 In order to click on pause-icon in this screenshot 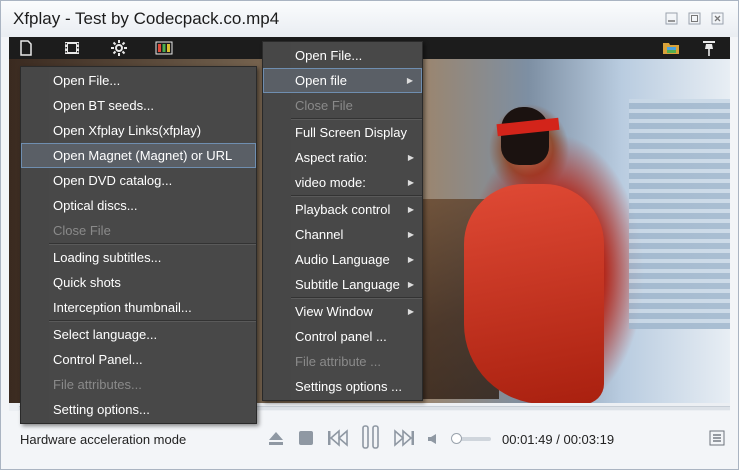, I will do `click(371, 439)`.